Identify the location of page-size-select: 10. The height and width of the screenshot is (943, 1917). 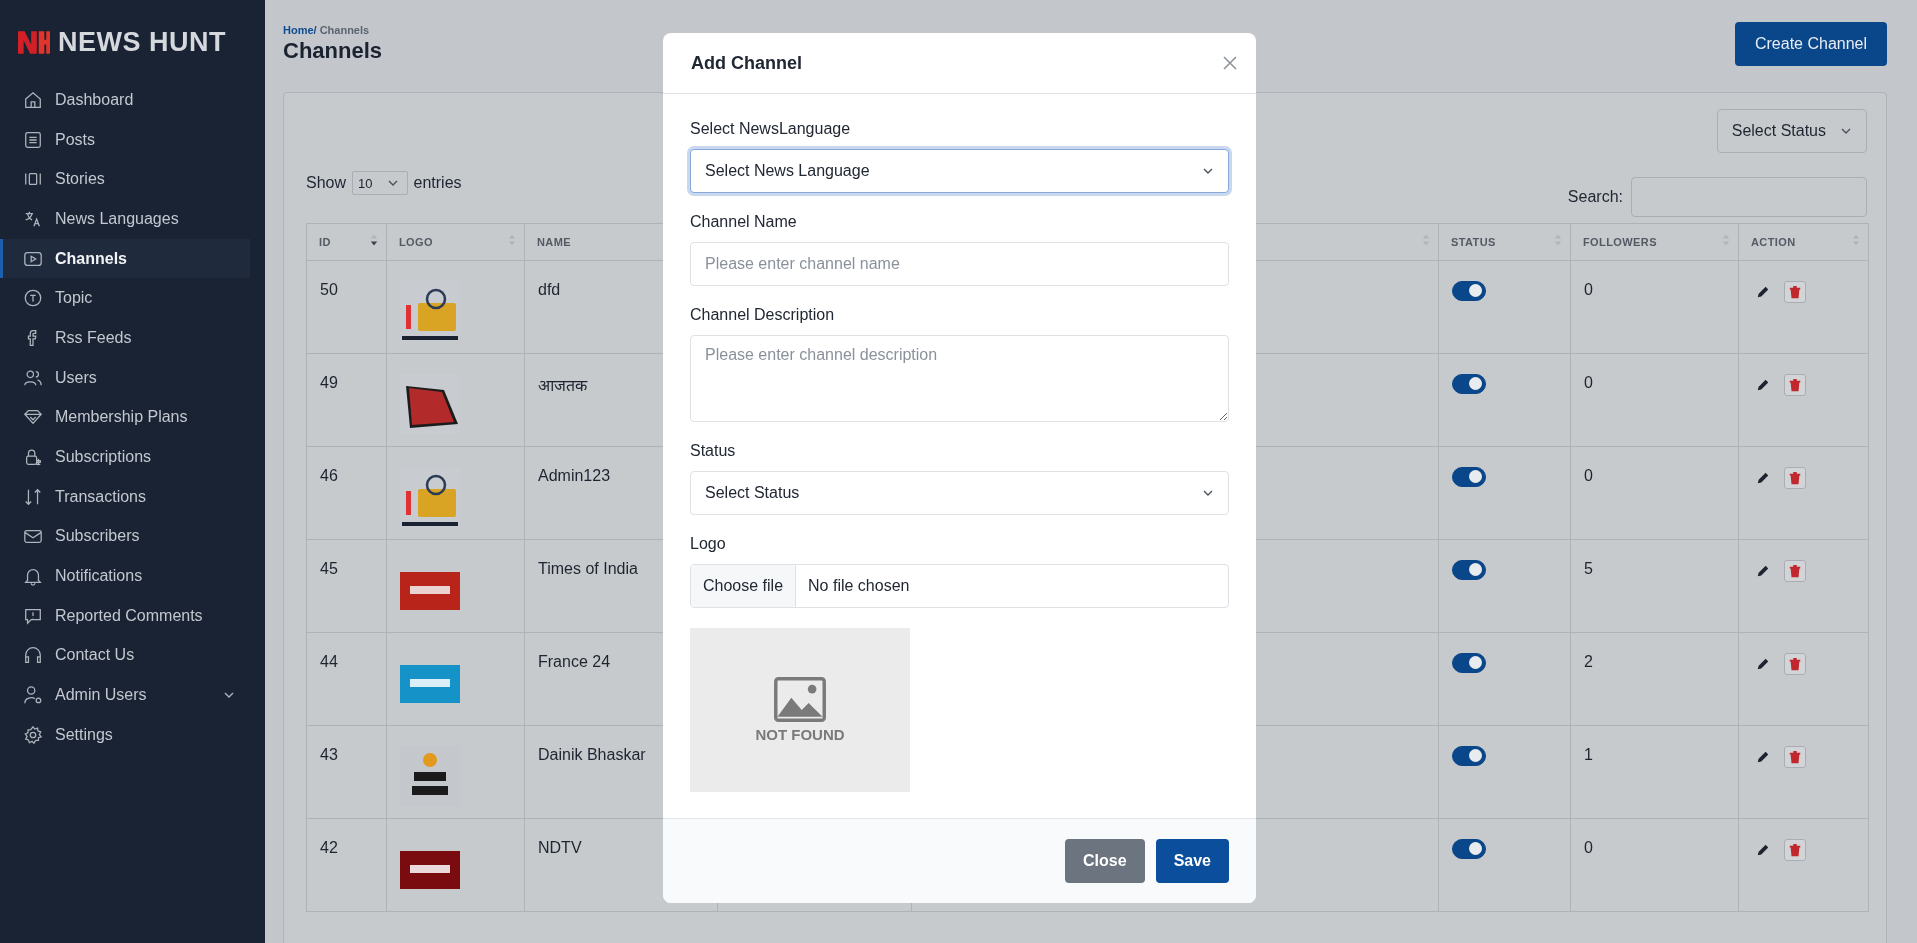
(380, 183).